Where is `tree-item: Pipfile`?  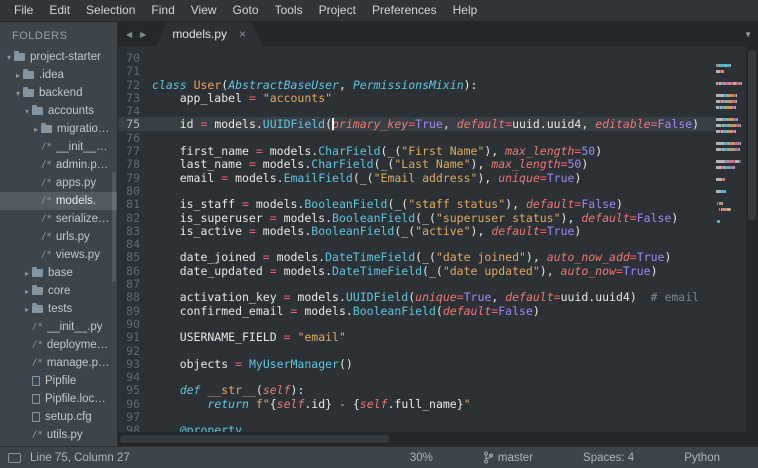
tree-item: Pipfile is located at coordinates (58, 381).